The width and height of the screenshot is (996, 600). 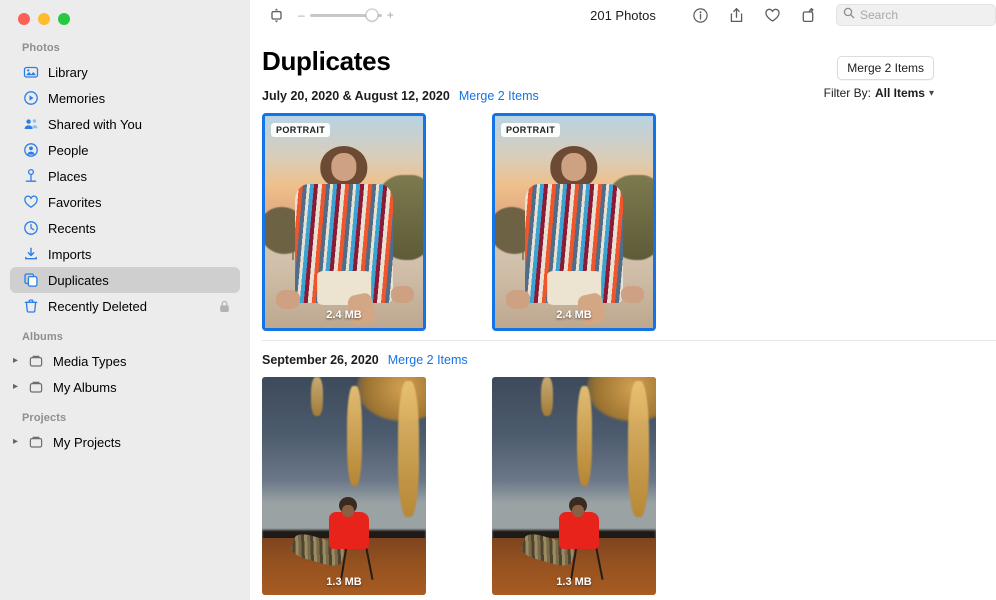 I want to click on sidebar-item-favorites: Favorites, so click(x=125, y=202).